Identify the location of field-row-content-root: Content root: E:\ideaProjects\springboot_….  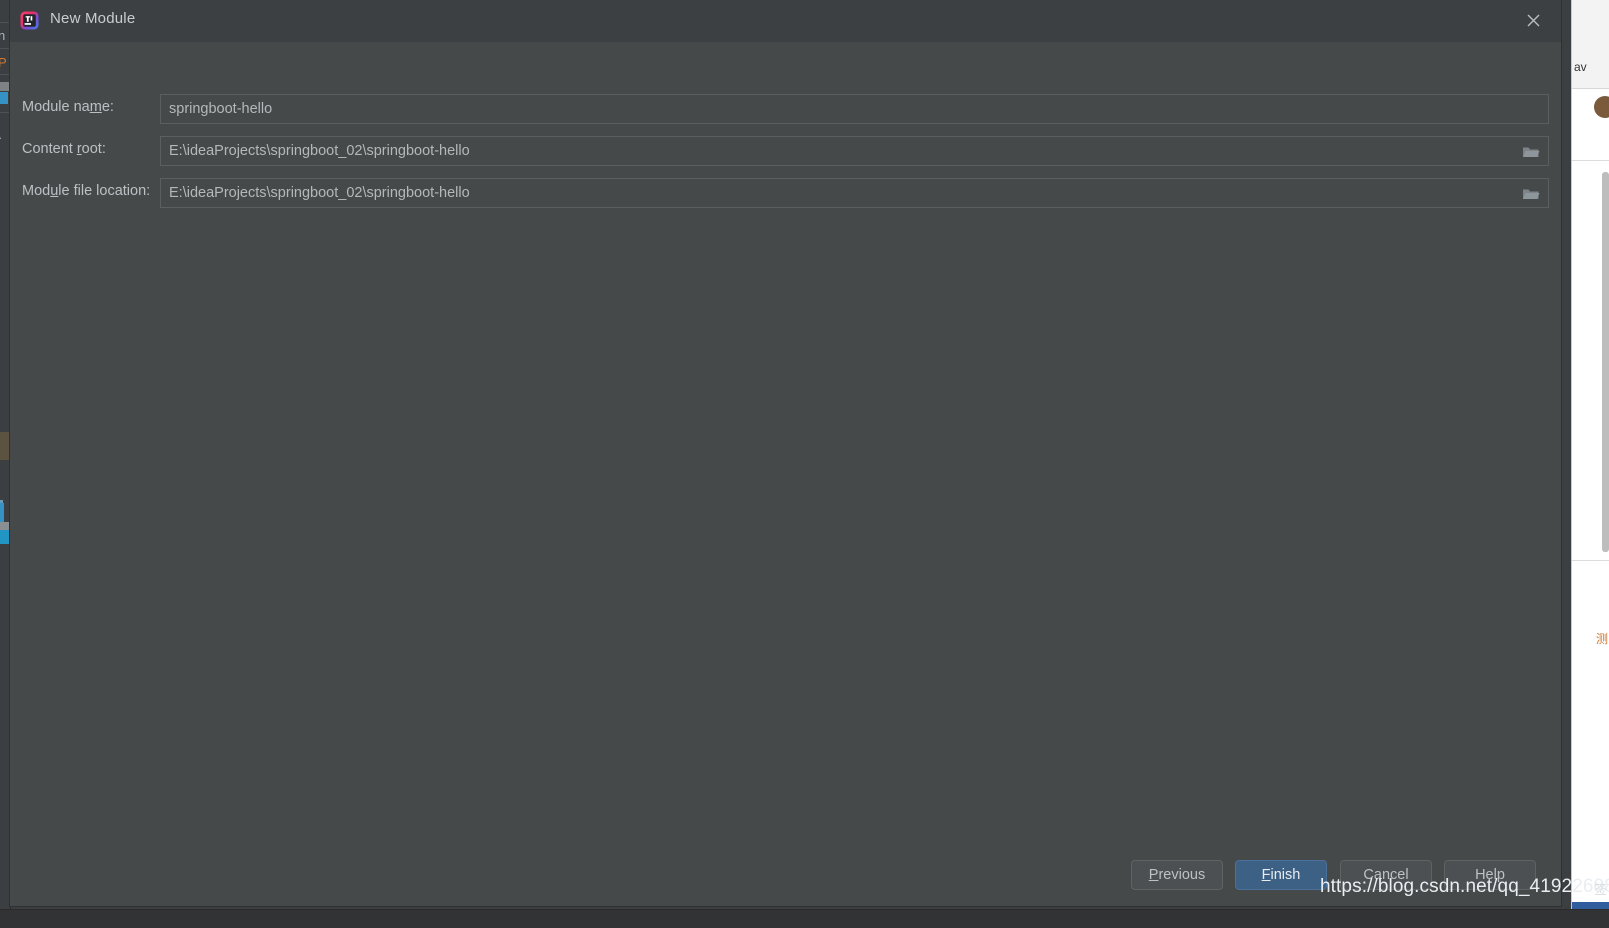
(785, 151).